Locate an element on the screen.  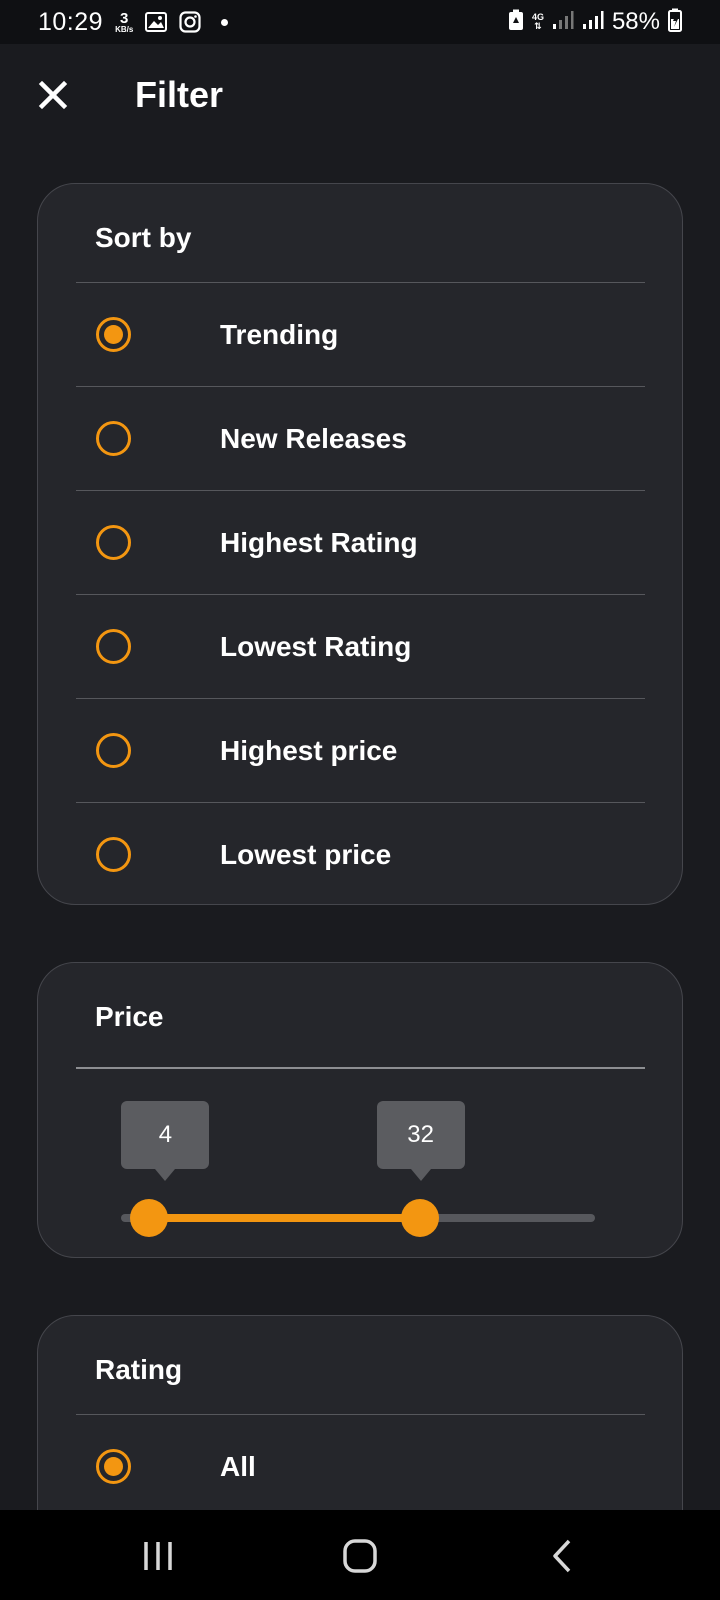
system-nav-bar is located at coordinates (360, 1555).